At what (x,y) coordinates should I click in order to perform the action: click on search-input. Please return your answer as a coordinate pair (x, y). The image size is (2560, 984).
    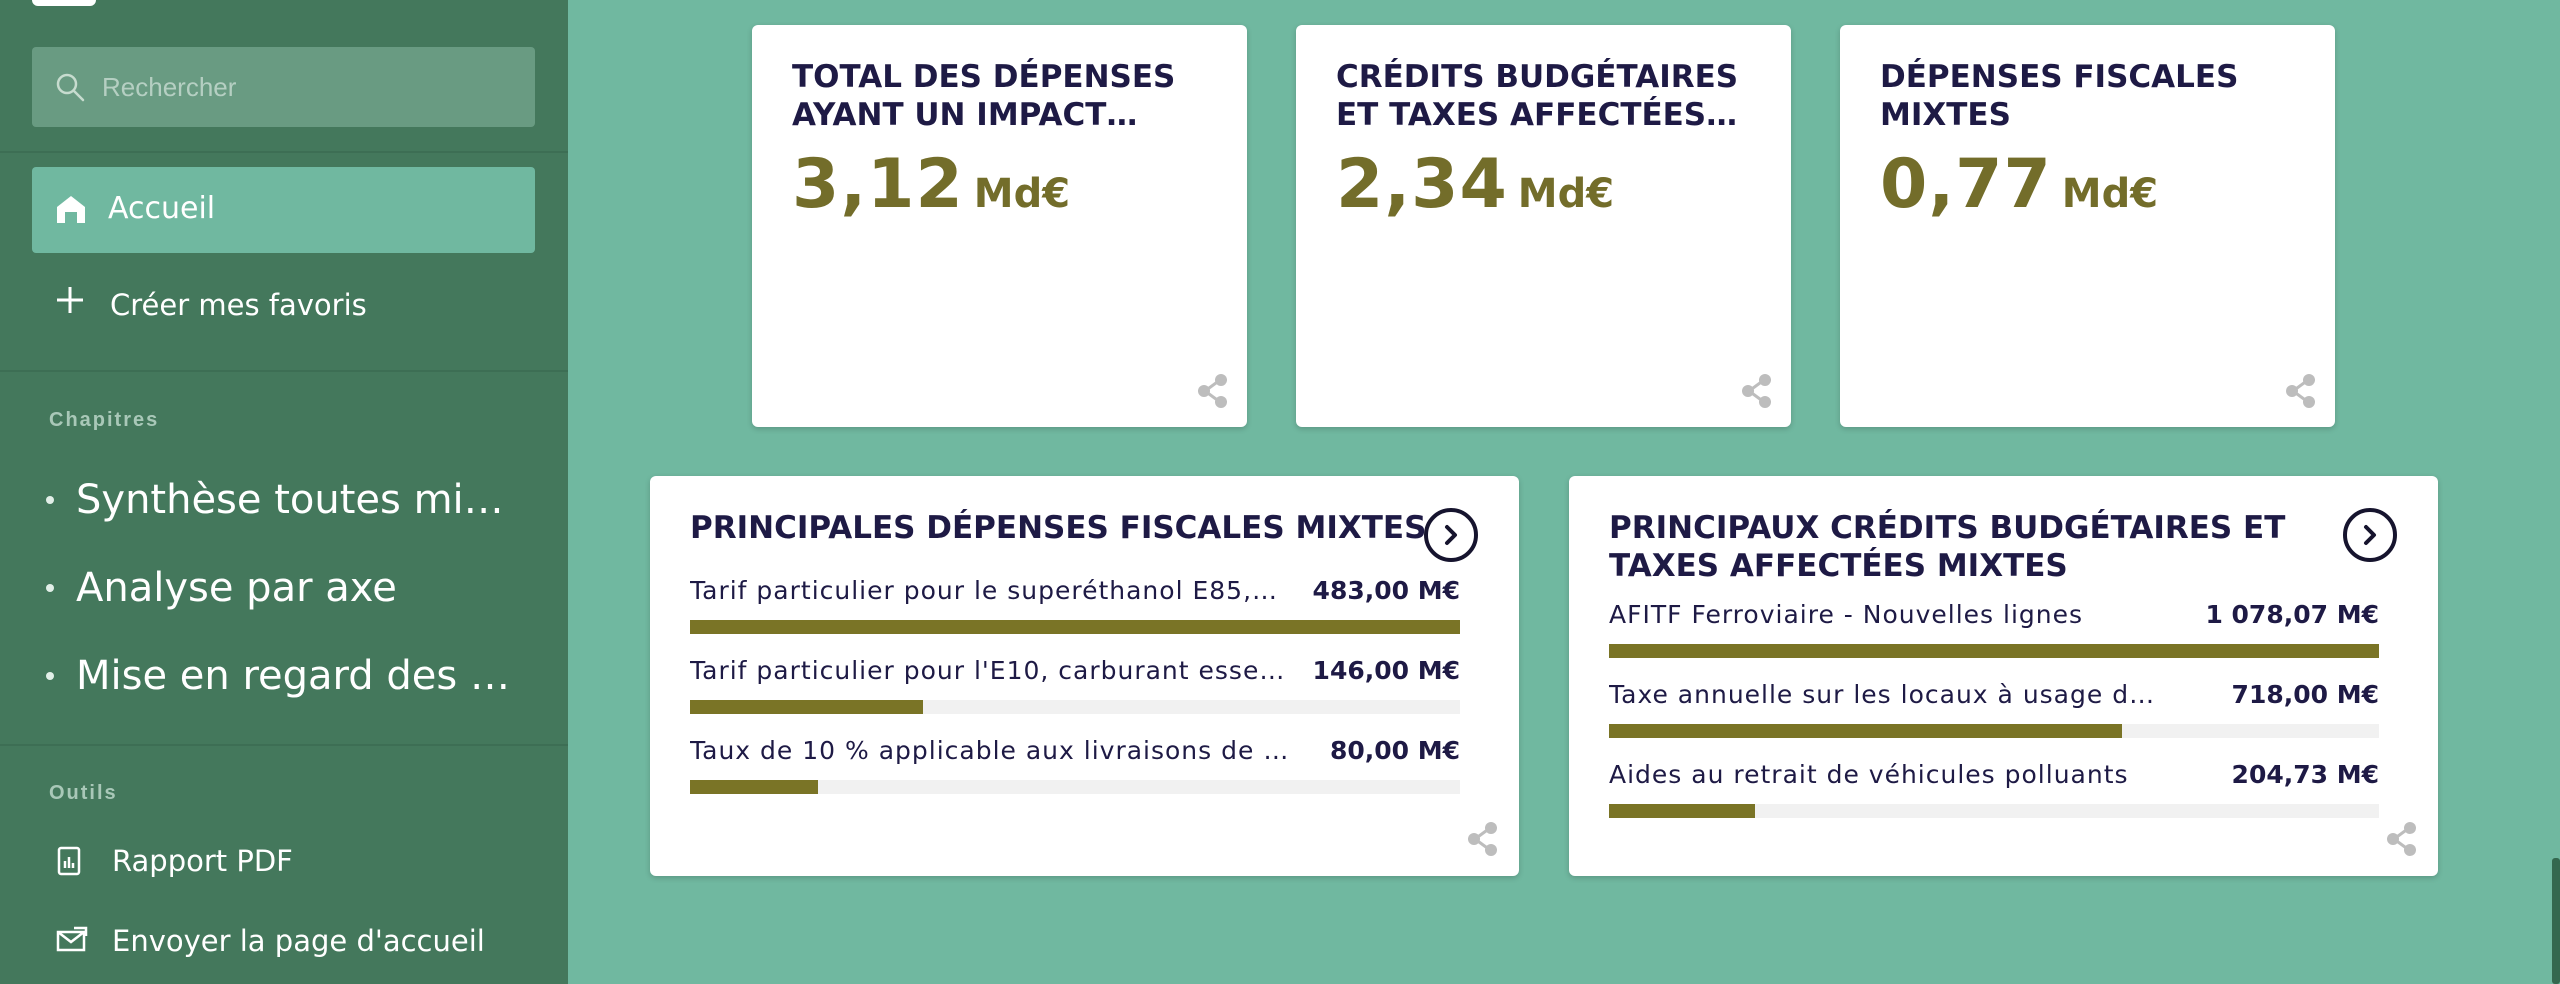
    Looking at the image, I should click on (312, 87).